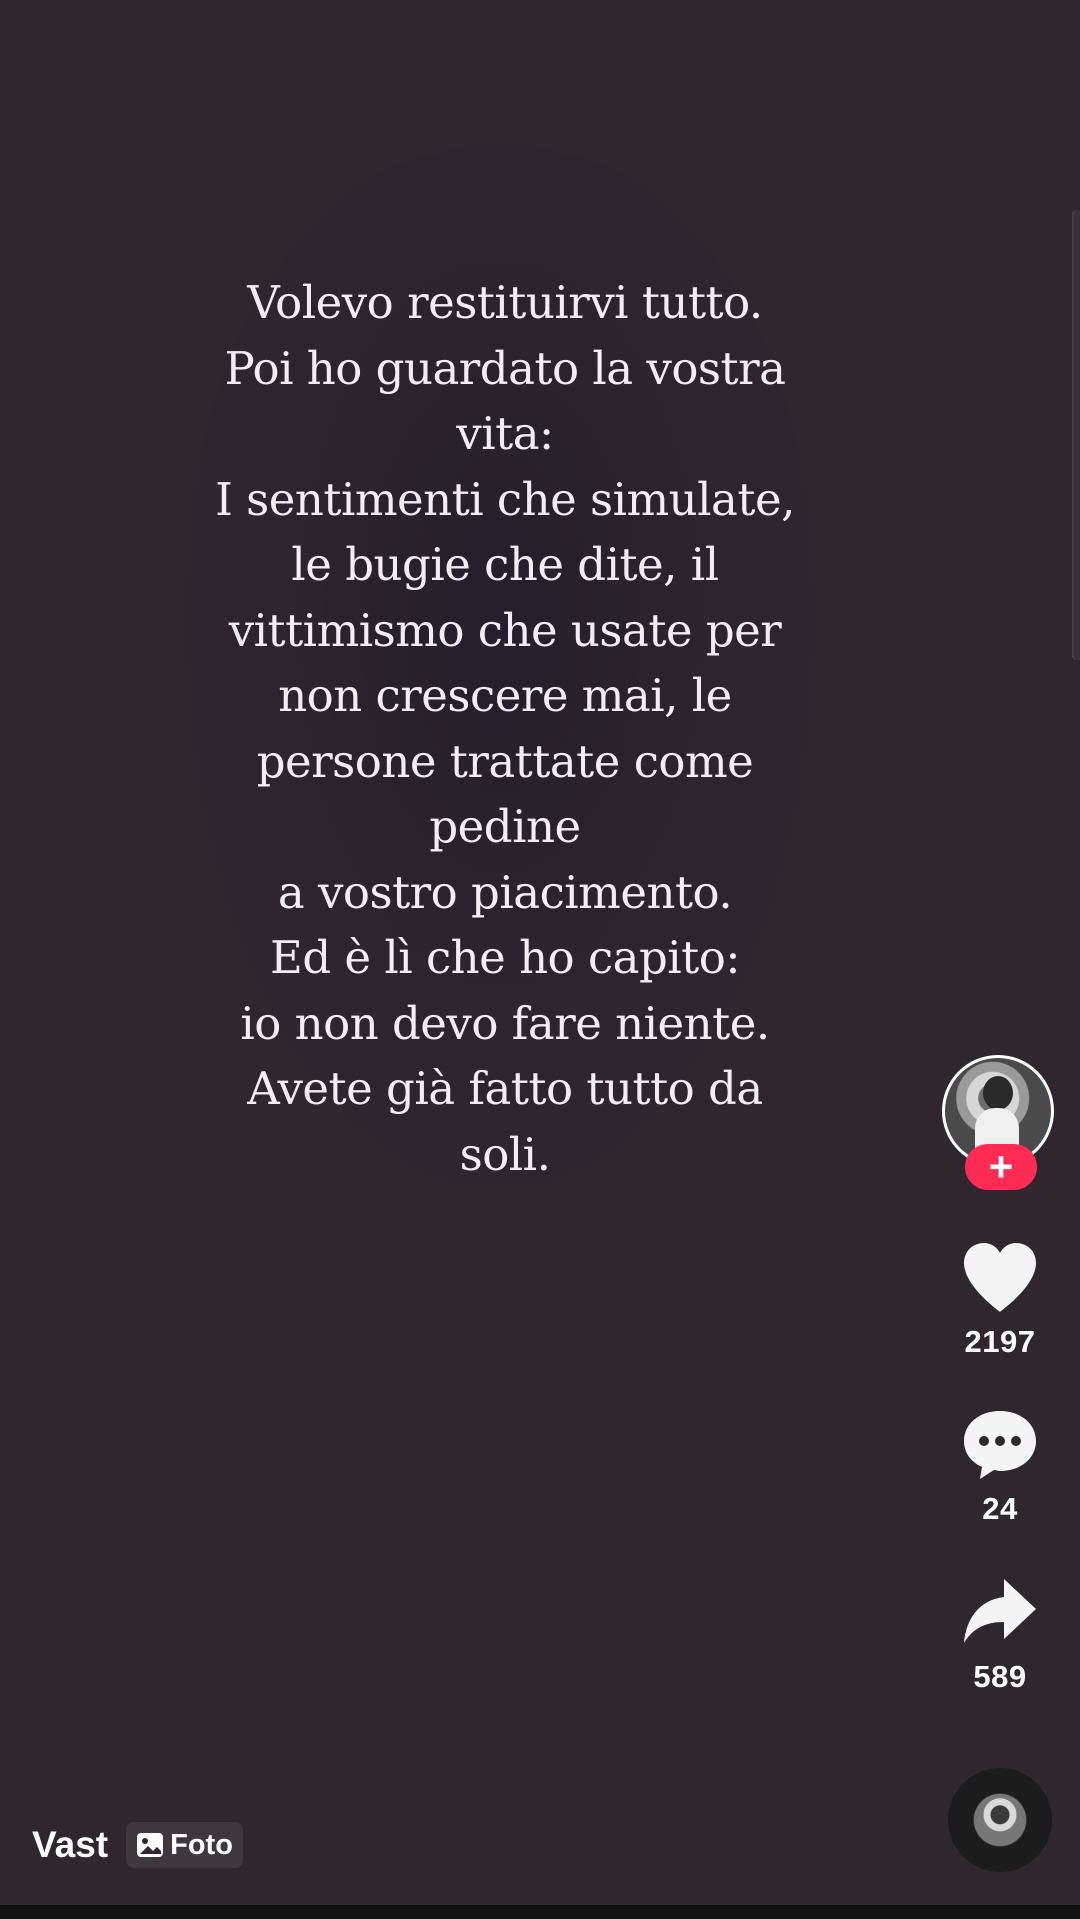 Image resolution: width=1080 pixels, height=1919 pixels. Describe the element at coordinates (505, 564) in the screenshot. I see `quote-line: le bugie che dite, il` at that location.